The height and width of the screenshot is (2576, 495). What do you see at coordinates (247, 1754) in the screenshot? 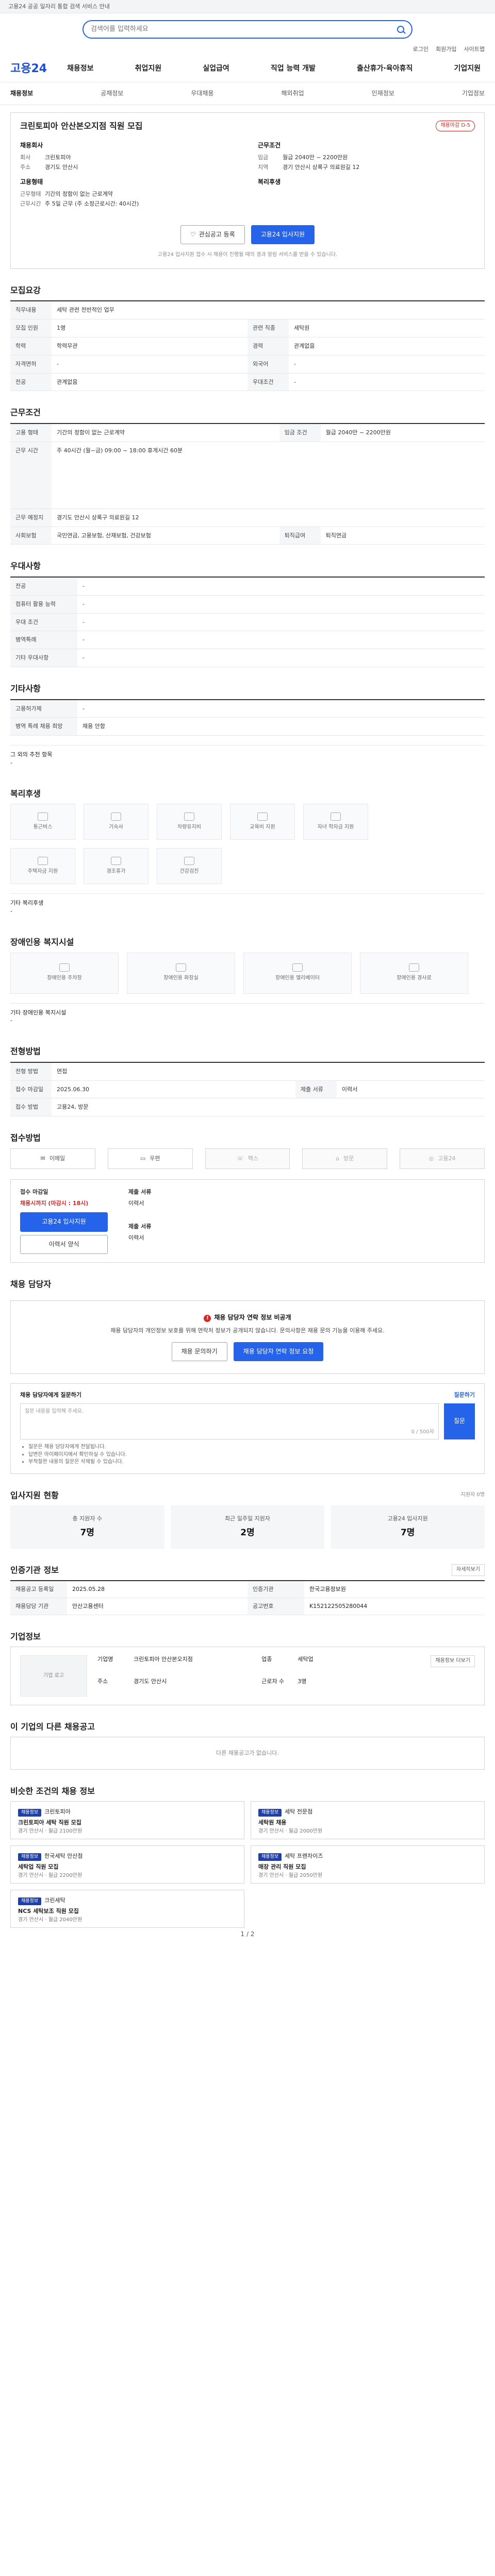
I see `other-jobs-empty: 다른 채용공고가 없습니다.` at bounding box center [247, 1754].